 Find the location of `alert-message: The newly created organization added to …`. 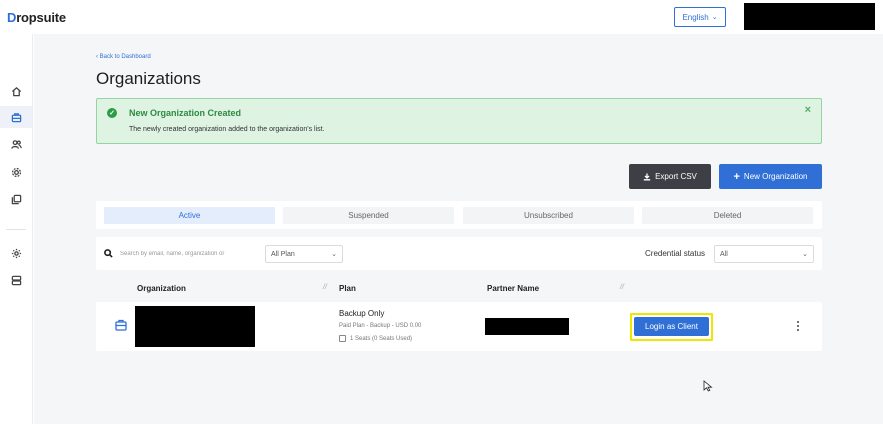

alert-message: The newly created organization added to … is located at coordinates (227, 129).